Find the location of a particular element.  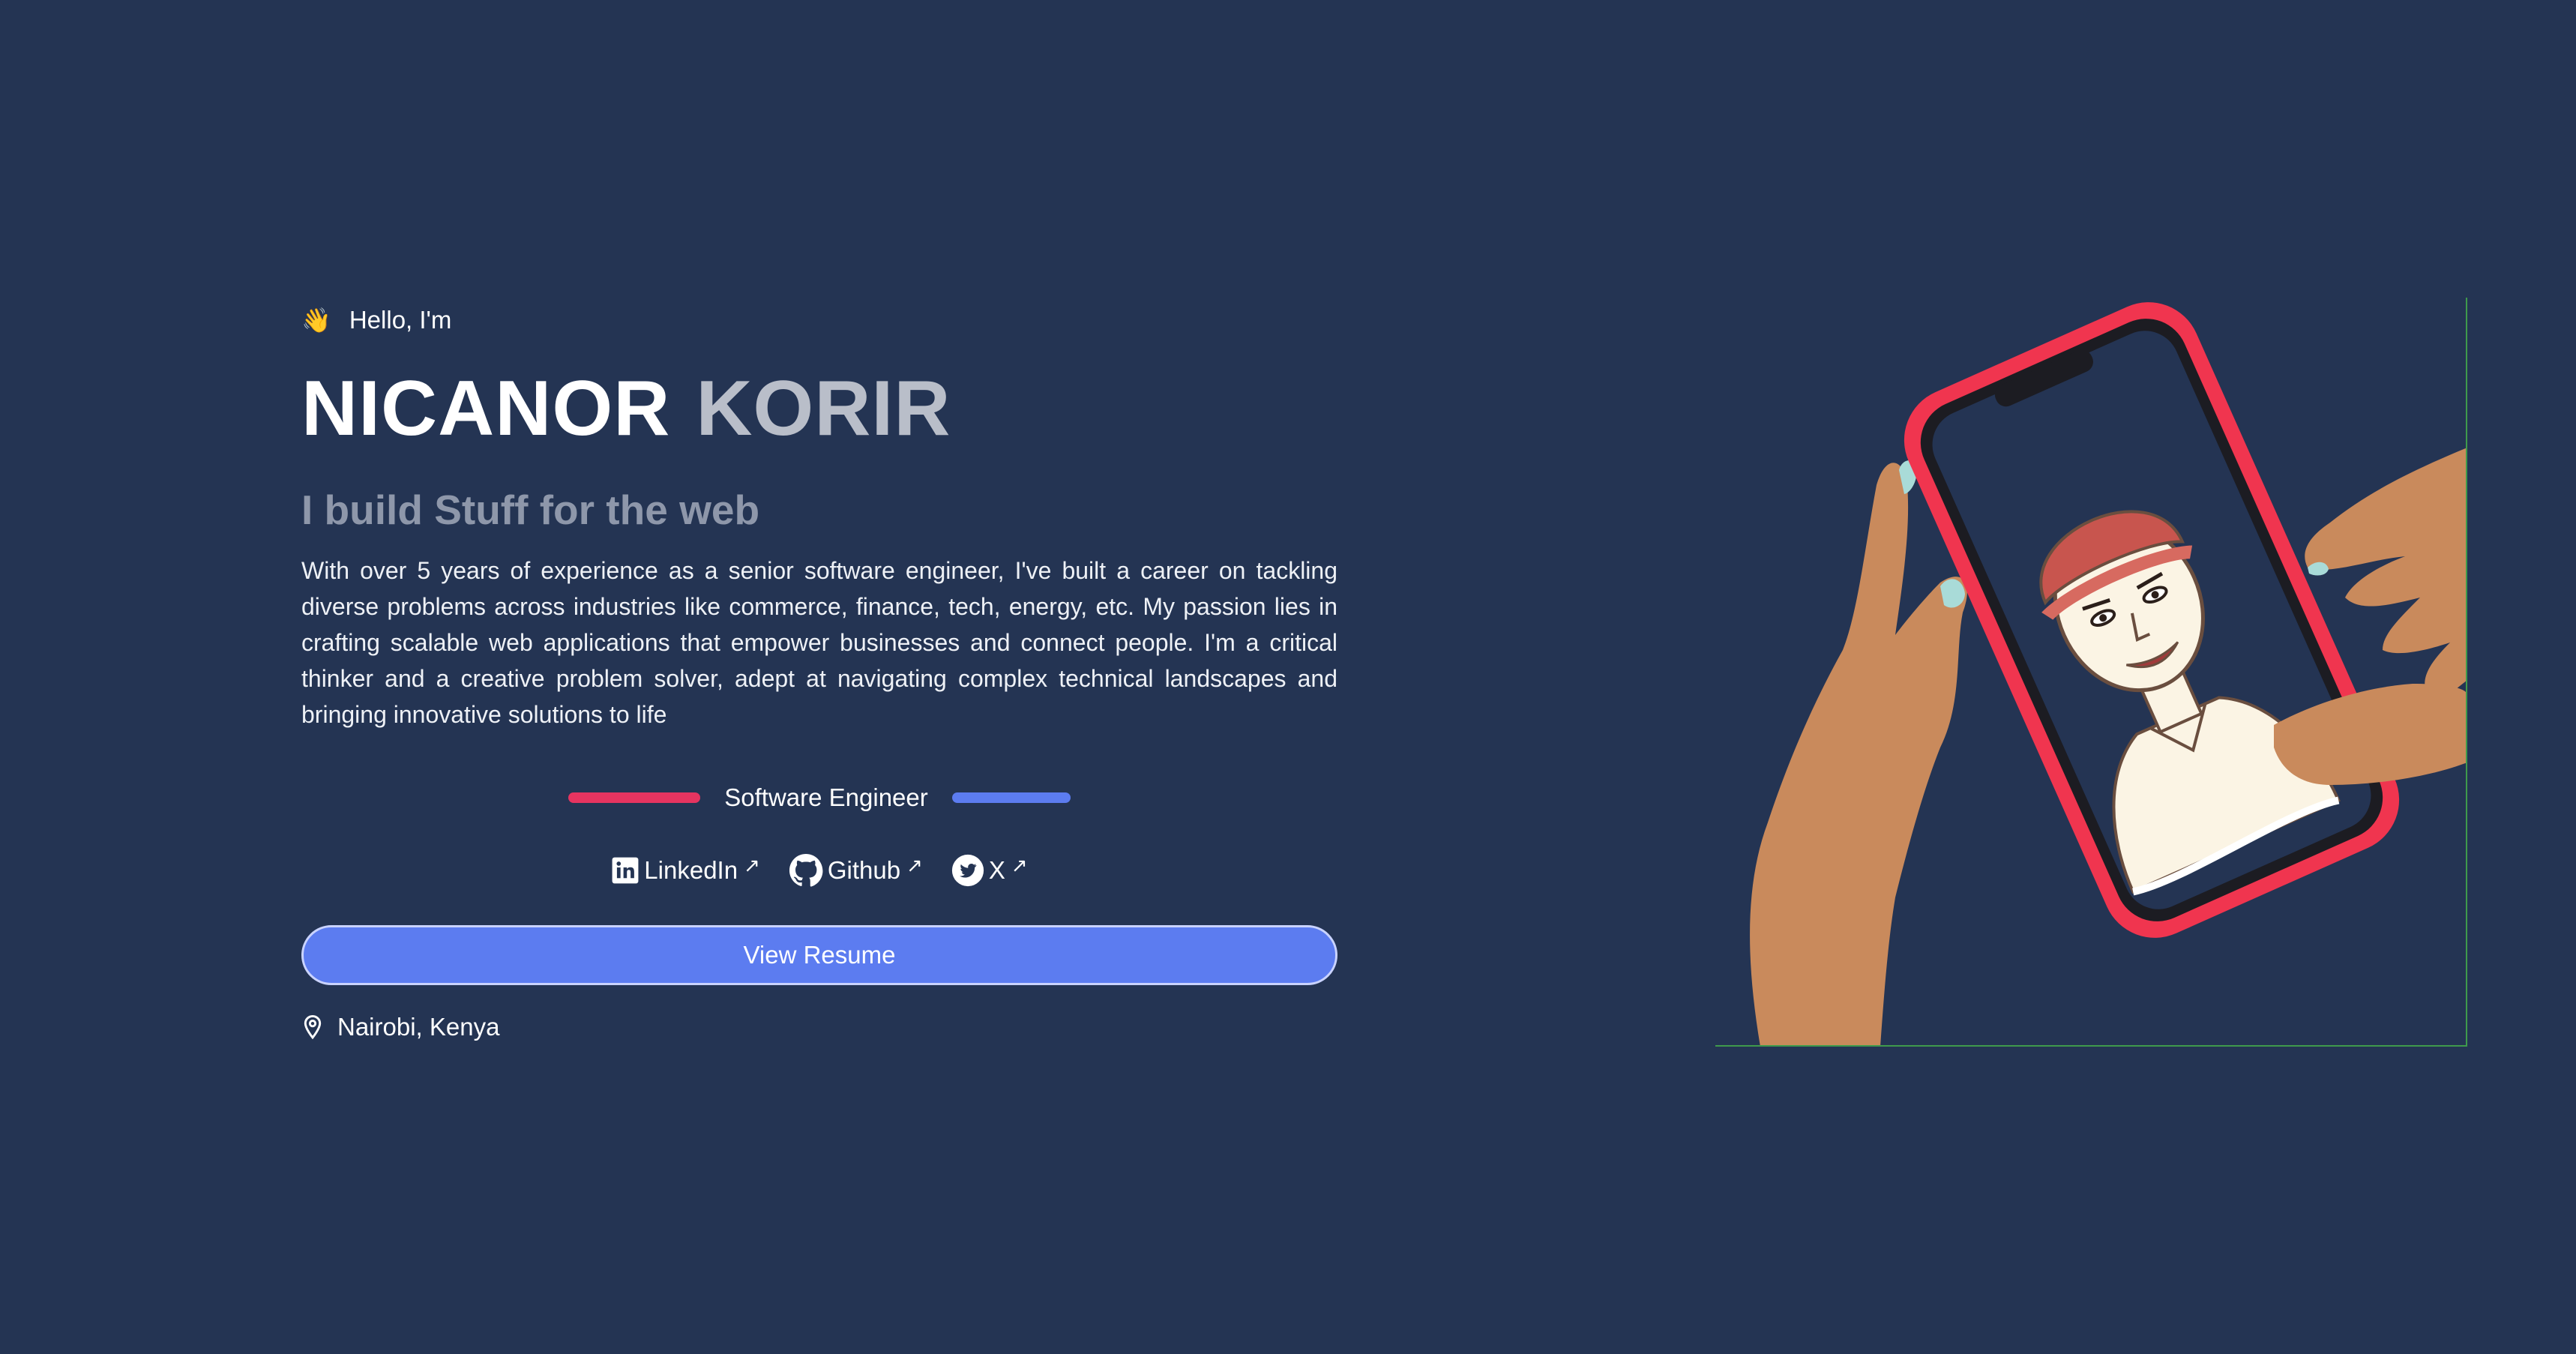

linkedin-label: LinkedIn is located at coordinates (691, 870).